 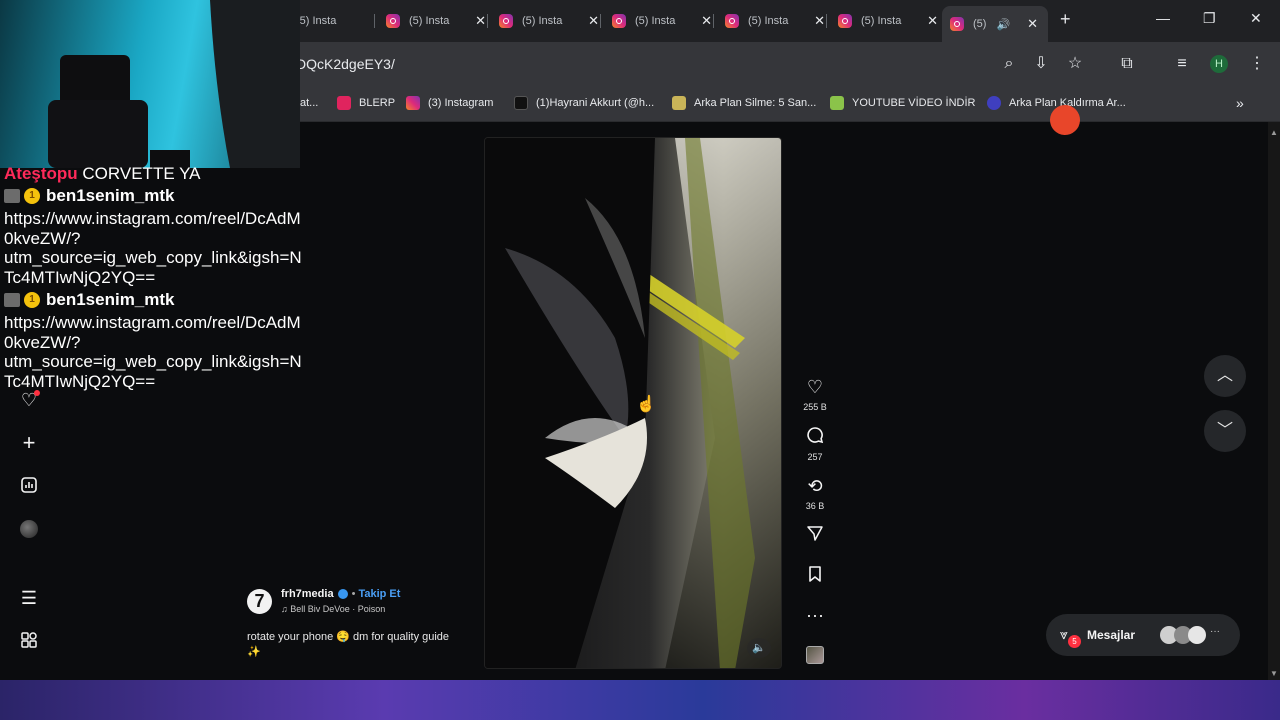 What do you see at coordinates (174, 84) in the screenshot?
I see `webcam-chair-image` at bounding box center [174, 84].